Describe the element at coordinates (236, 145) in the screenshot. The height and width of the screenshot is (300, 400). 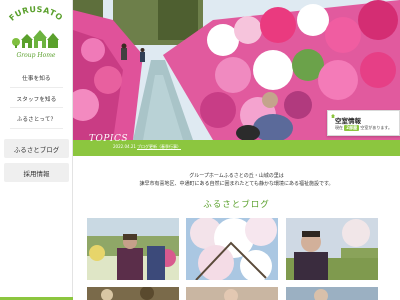
I see `topics-bar: TOPICS 2022.04.21 ブログ更新（春季行事）` at that location.